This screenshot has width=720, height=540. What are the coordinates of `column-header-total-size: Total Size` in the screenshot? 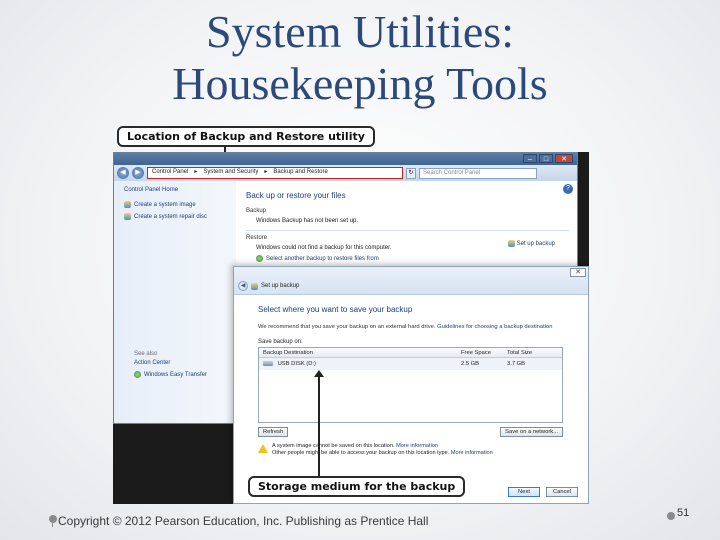 It's located at (528, 352).